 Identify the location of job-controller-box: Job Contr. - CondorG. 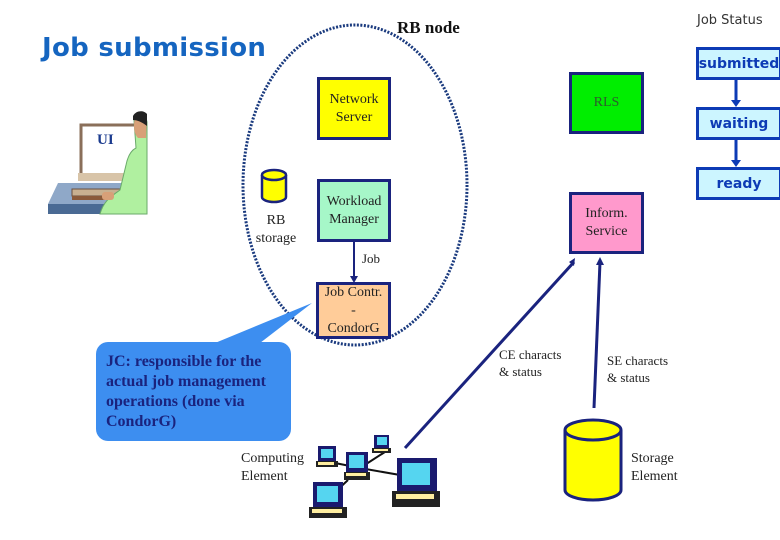
(353, 310).